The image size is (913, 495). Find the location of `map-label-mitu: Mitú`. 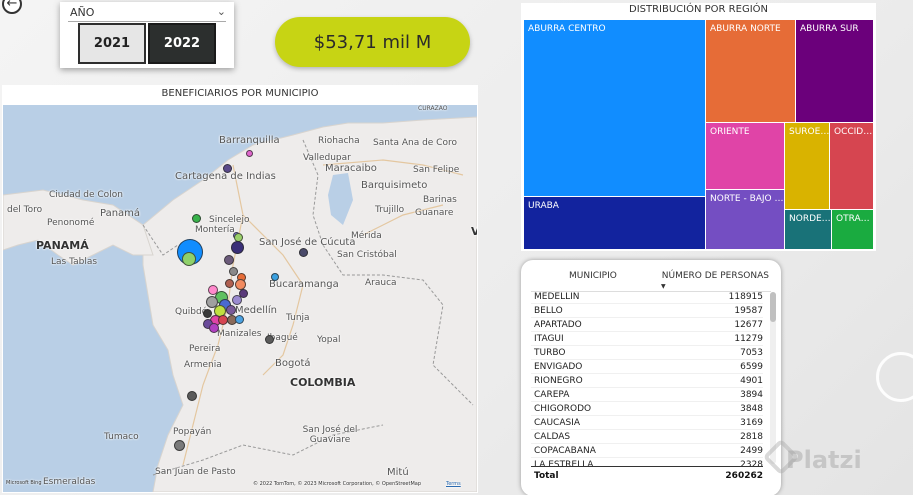

map-label-mitu: Mitú is located at coordinates (398, 472).